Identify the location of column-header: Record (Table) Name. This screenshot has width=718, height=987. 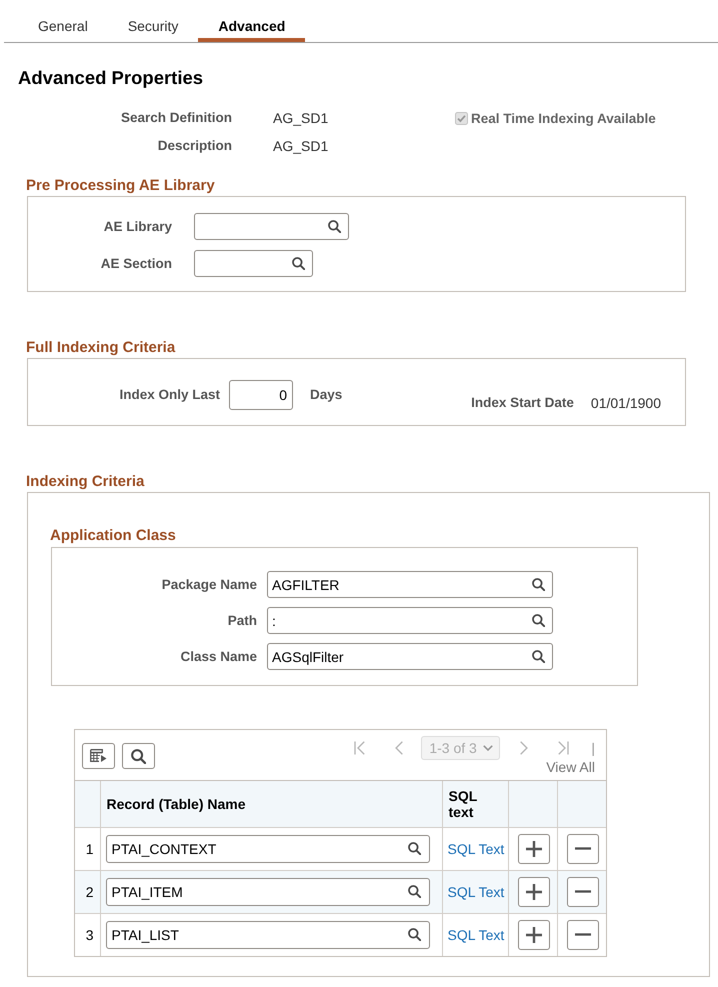
(271, 804).